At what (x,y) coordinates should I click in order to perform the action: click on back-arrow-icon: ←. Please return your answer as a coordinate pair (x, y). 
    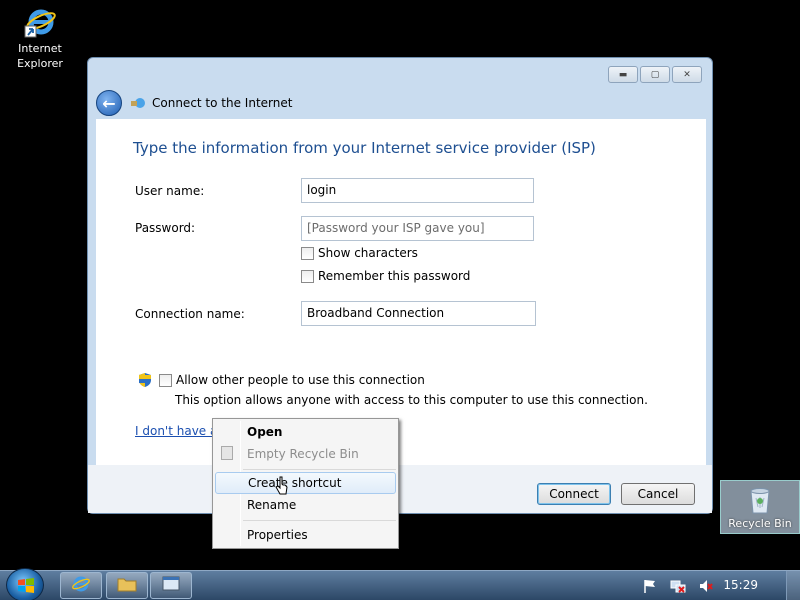
    Looking at the image, I should click on (109, 103).